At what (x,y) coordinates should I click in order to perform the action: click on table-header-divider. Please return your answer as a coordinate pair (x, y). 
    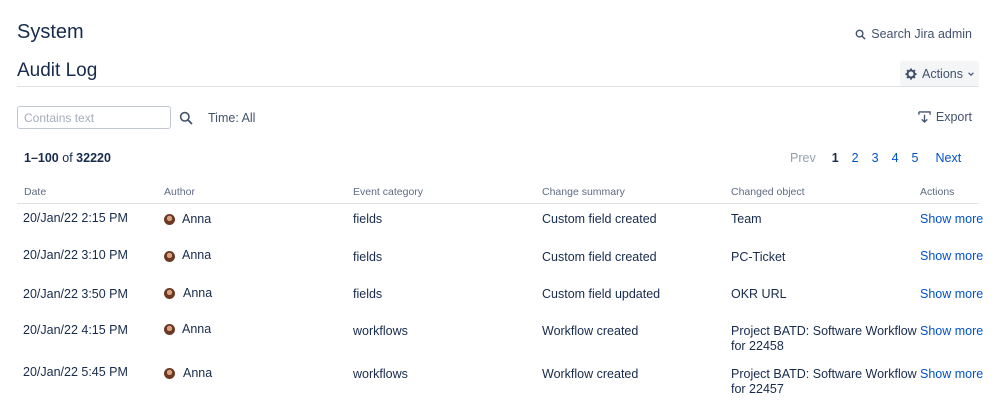
    Looking at the image, I should click on (498, 203).